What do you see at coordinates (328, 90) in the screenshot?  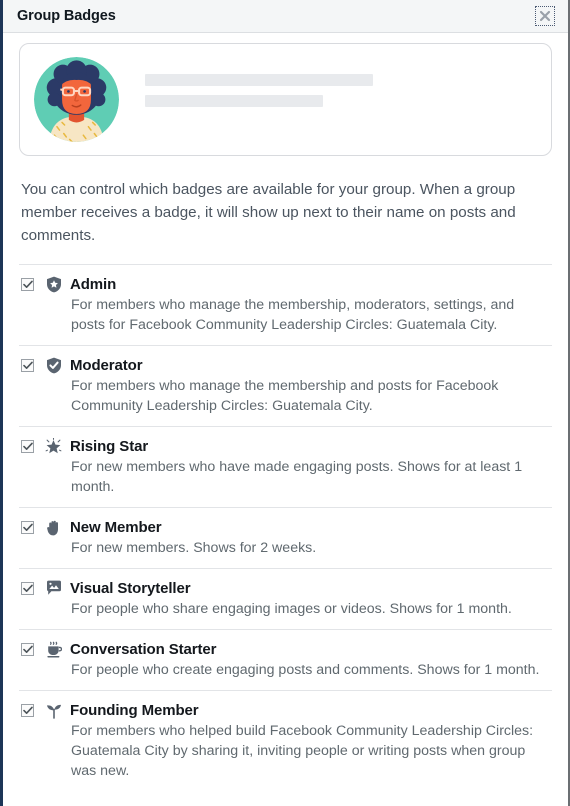 I see `profile-placeholder-lines` at bounding box center [328, 90].